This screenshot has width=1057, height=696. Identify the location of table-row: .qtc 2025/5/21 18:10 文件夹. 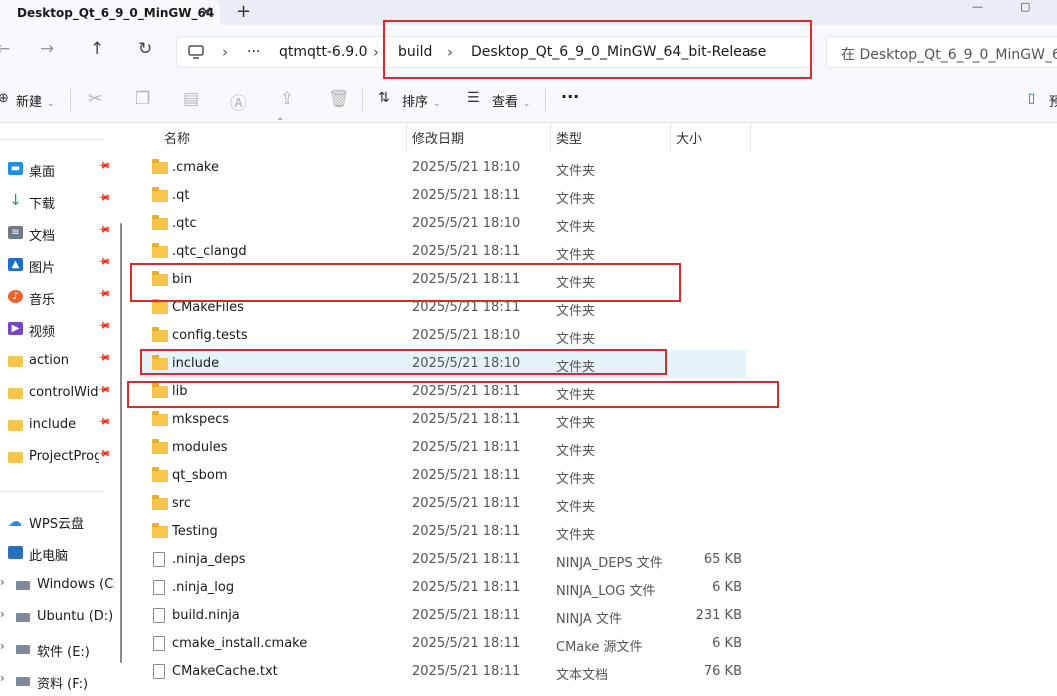
(443, 224).